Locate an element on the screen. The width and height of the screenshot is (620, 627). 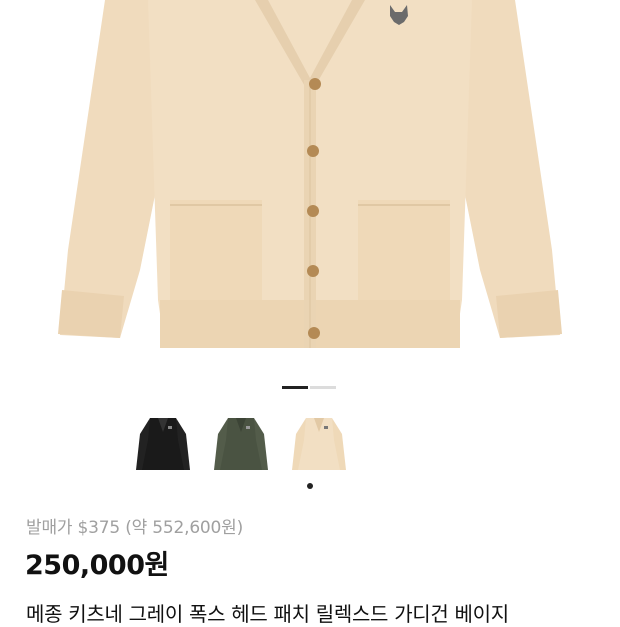
product-title: 메종 키츠네 그레이 폭스 헤드 패치 릴렉스드 가디건 베이지 is located at coordinates (267, 614).